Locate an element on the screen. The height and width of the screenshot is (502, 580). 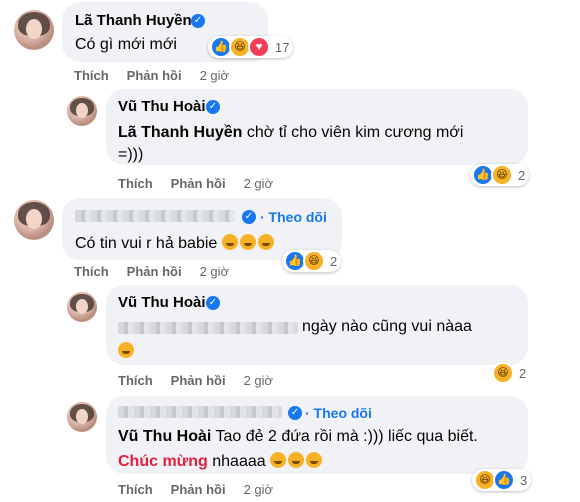
mention-blurred is located at coordinates (208, 328).